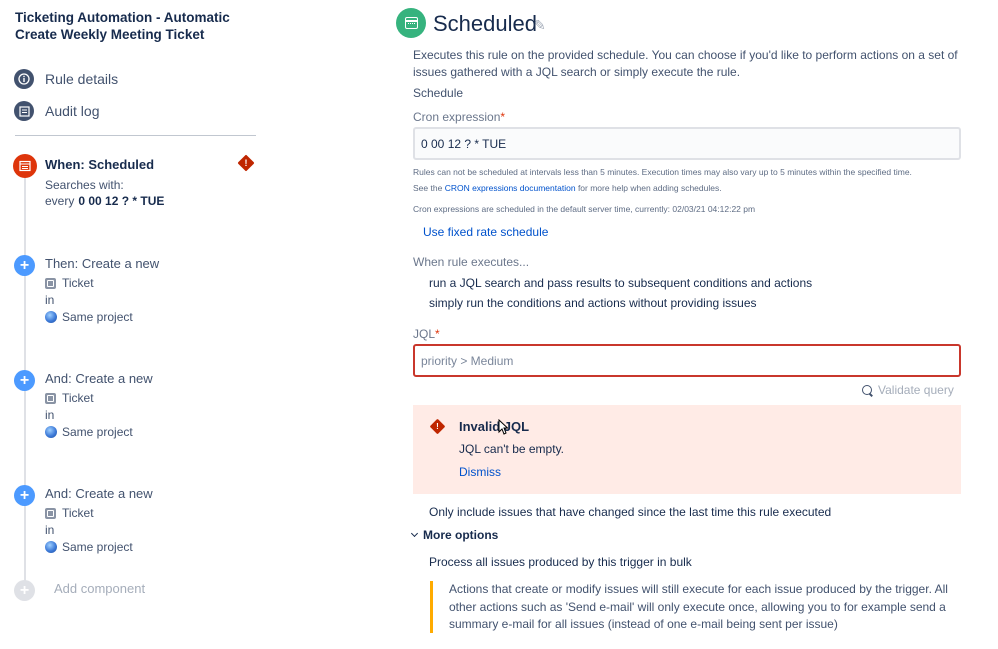 The image size is (998, 649). Describe the element at coordinates (540, 25) in the screenshot. I see `pencil-icon: ✎` at that location.